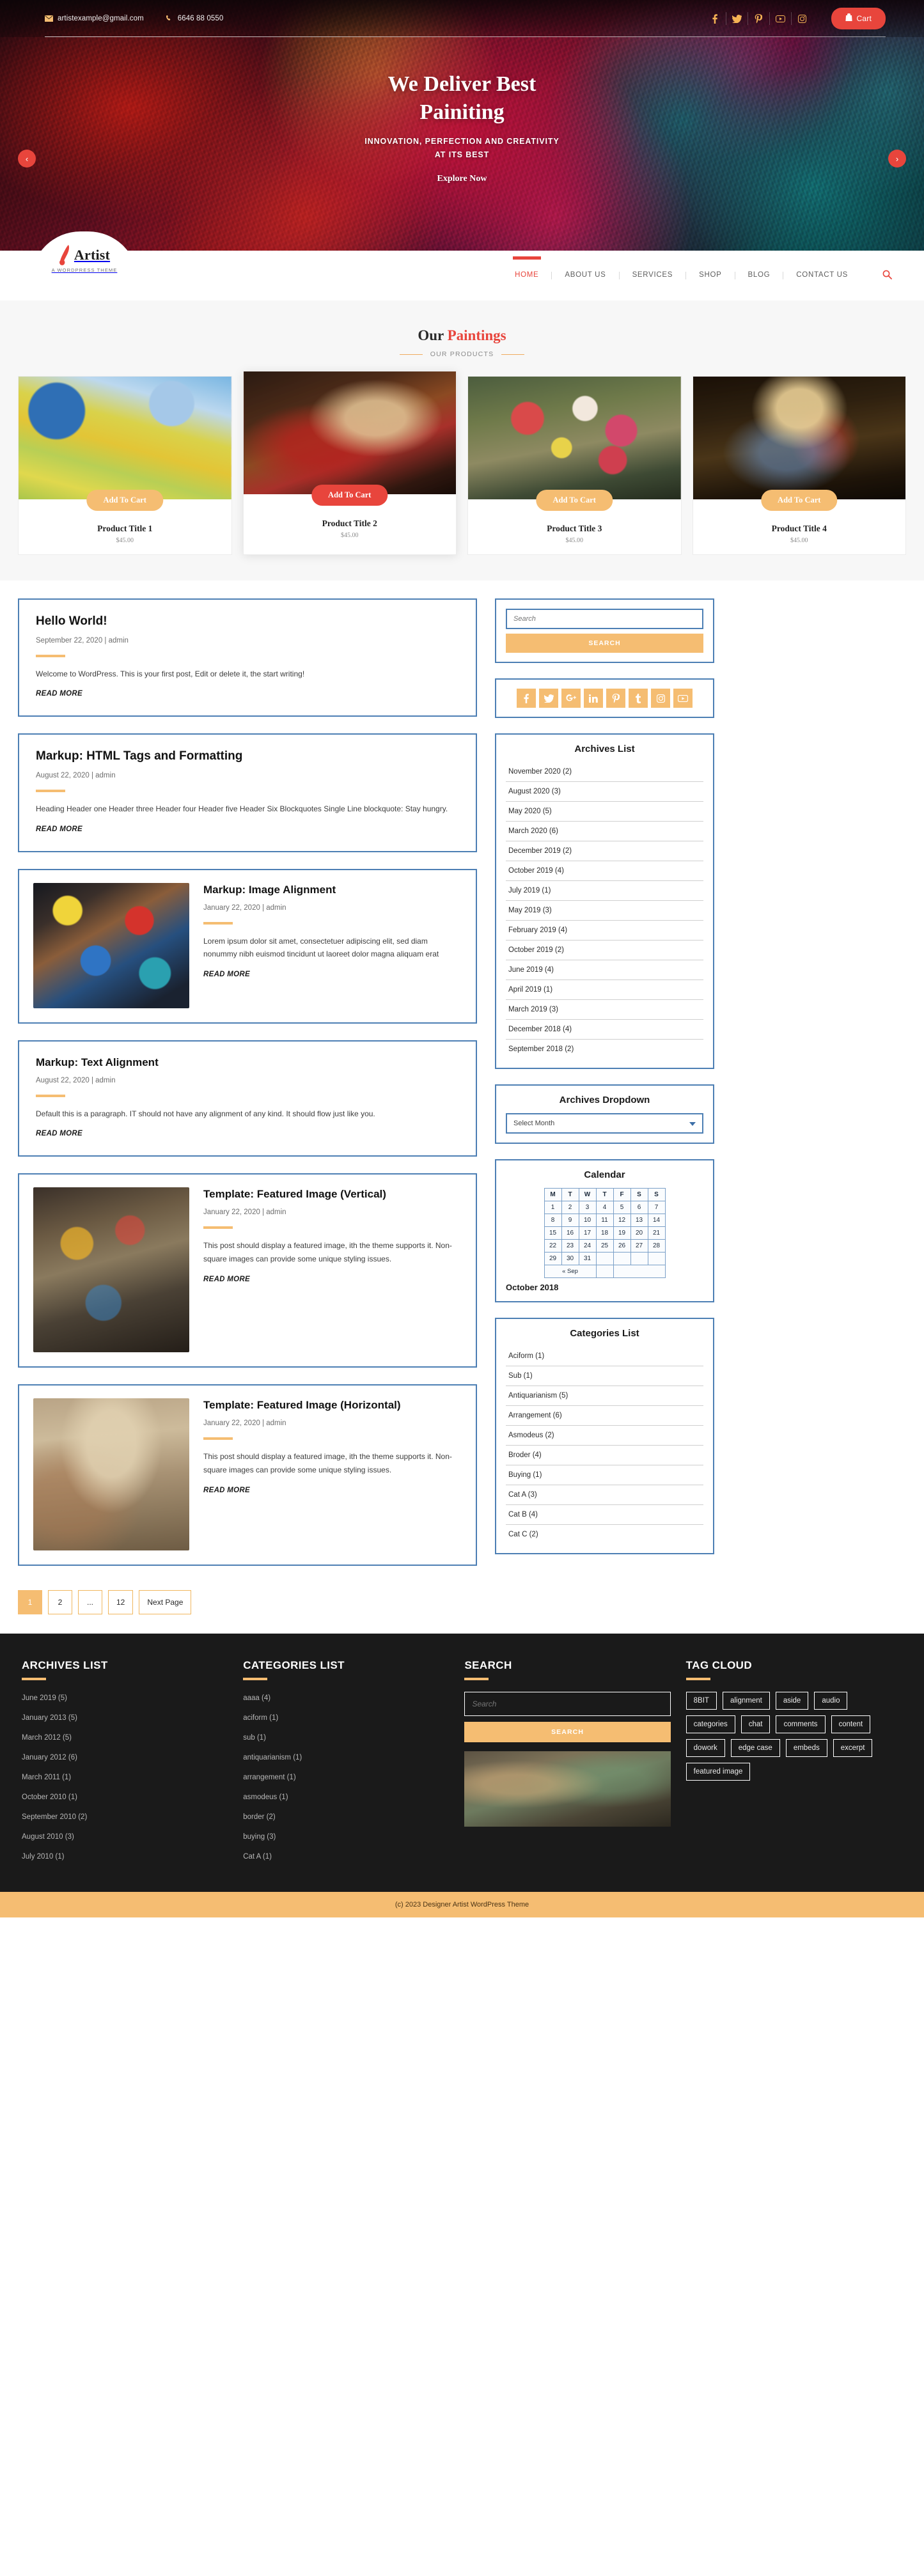 The width and height of the screenshot is (924, 2576). I want to click on archive-link: March 2019 (3), so click(604, 1009).